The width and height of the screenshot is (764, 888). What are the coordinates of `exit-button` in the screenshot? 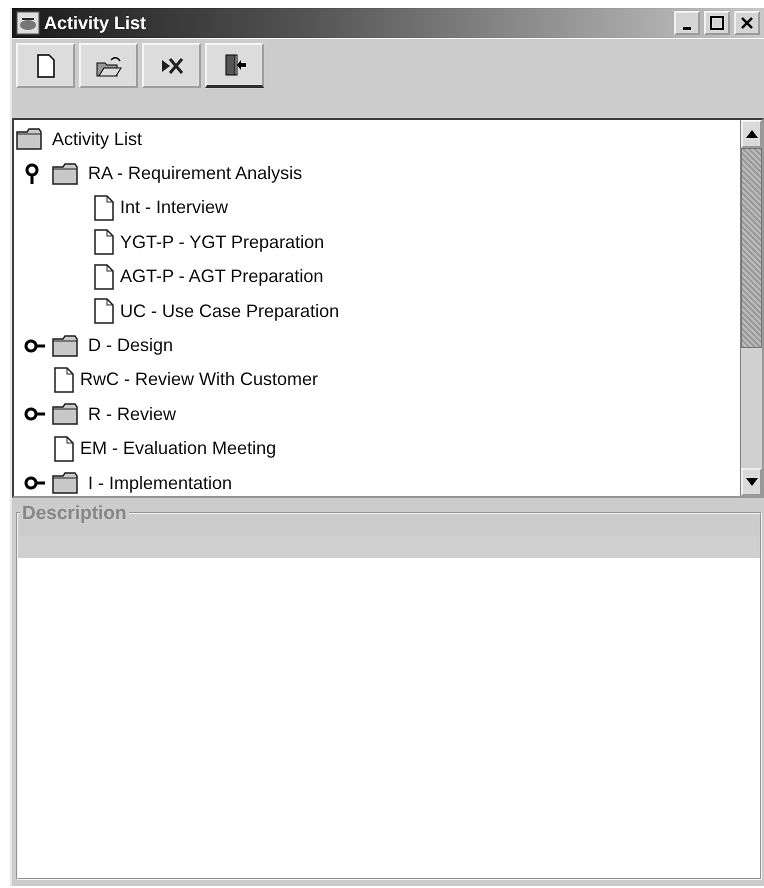 It's located at (234, 65).